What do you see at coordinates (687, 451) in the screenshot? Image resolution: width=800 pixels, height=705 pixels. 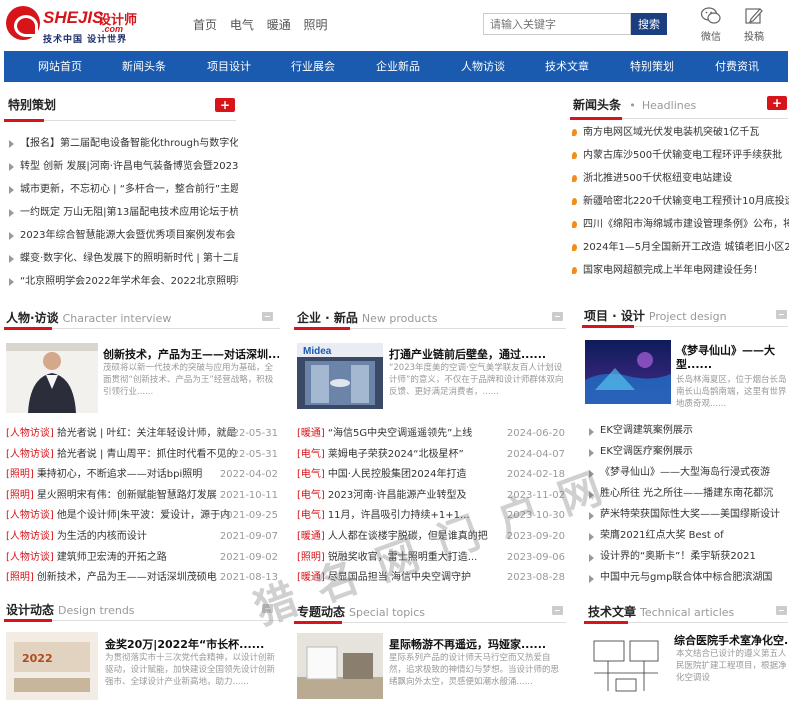 I see `list-item: EK空调医疗案例展示` at bounding box center [687, 451].